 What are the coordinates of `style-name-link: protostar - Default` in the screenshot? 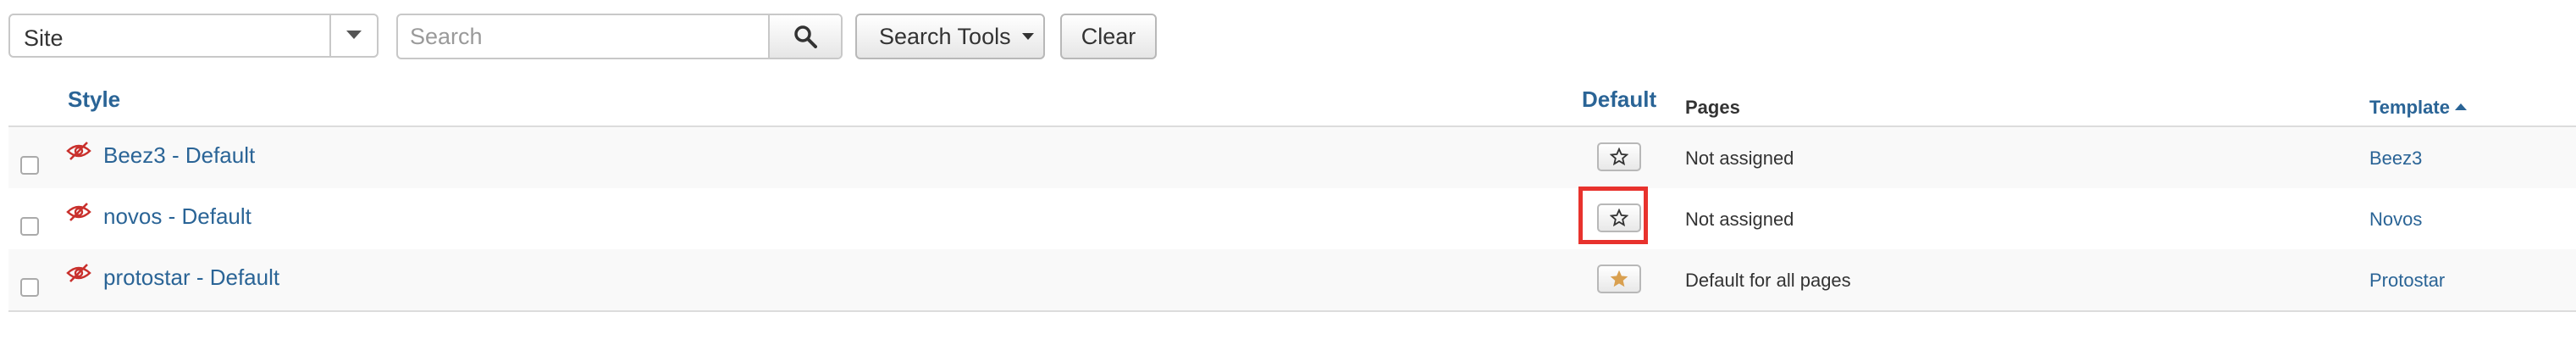 It's located at (191, 278).